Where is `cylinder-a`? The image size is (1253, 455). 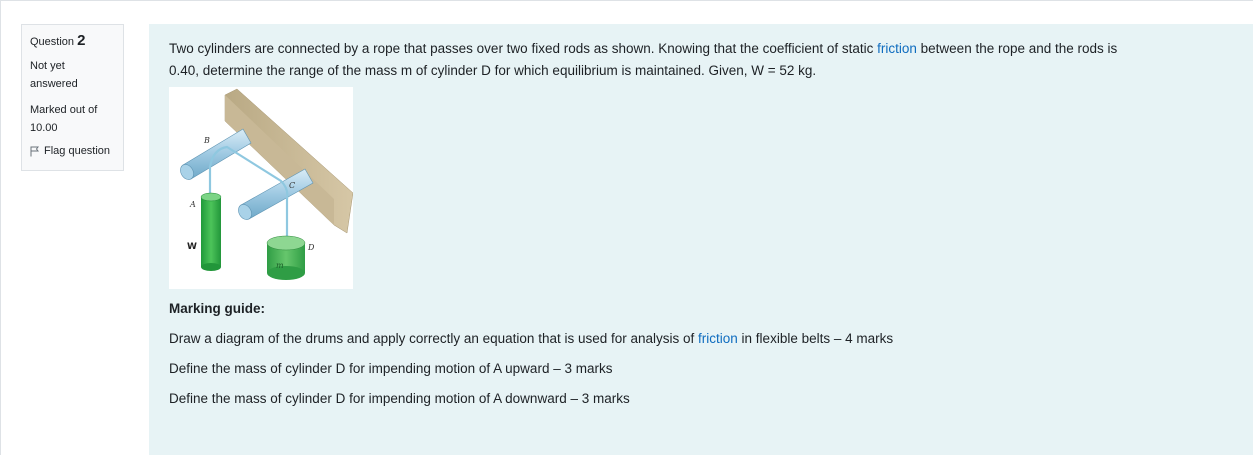 cylinder-a is located at coordinates (211, 231).